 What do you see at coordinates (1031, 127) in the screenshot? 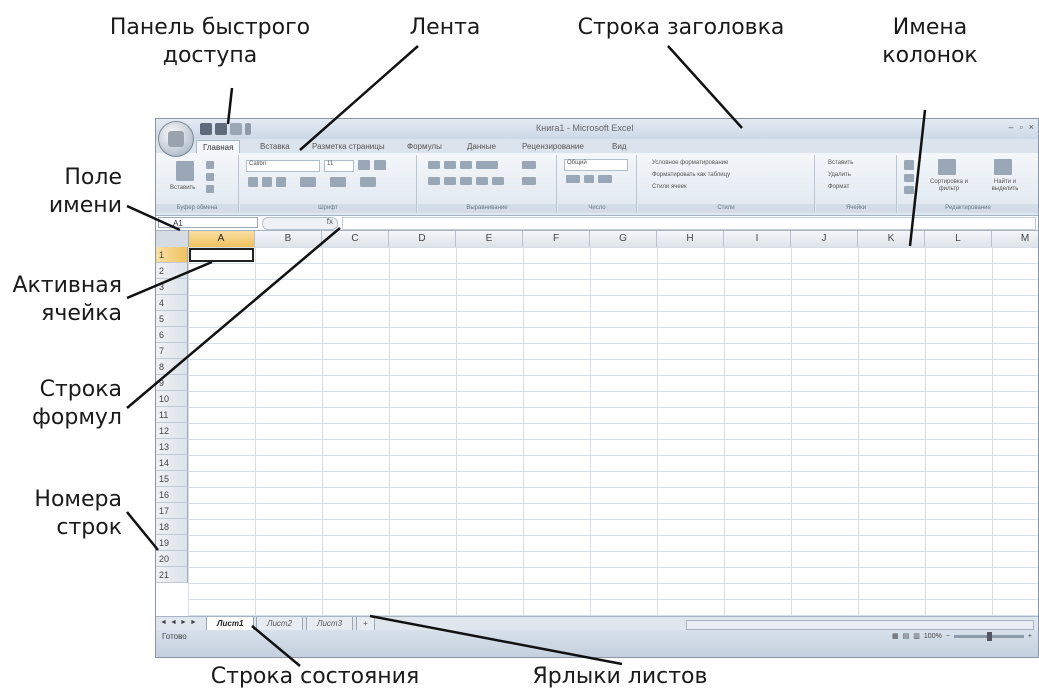
I see `close-button: ×` at bounding box center [1031, 127].